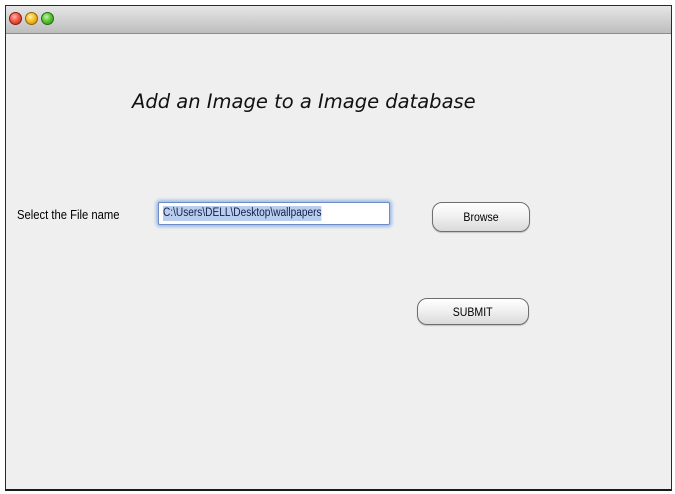 This screenshot has height=494, width=675. Describe the element at coordinates (68, 215) in the screenshot. I see `file-name-label: Select the File name` at that location.